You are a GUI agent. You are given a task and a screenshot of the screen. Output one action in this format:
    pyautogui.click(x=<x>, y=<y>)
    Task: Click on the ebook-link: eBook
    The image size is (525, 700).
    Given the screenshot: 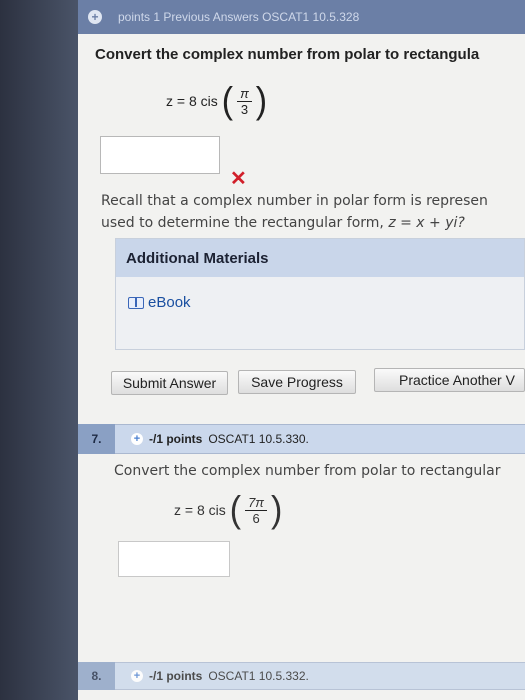 What is the action you would take?
    pyautogui.click(x=159, y=302)
    